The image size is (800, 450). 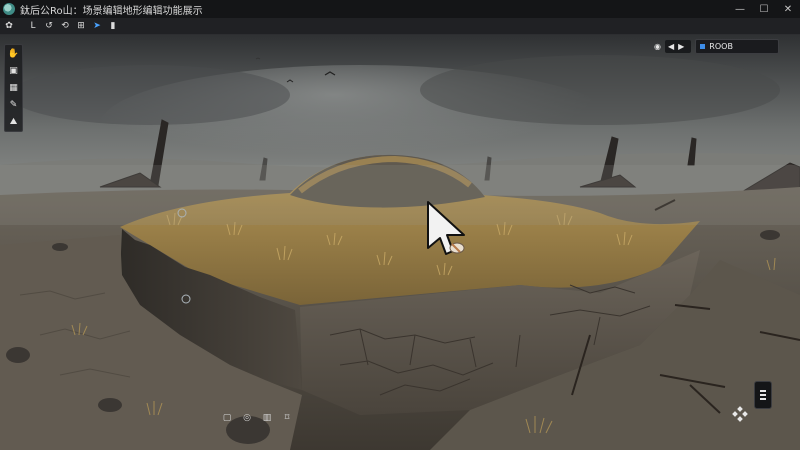 I want to click on viewport-bottom-toolbar: ▢ ◎ ▥ ⌑, so click(x=260, y=418).